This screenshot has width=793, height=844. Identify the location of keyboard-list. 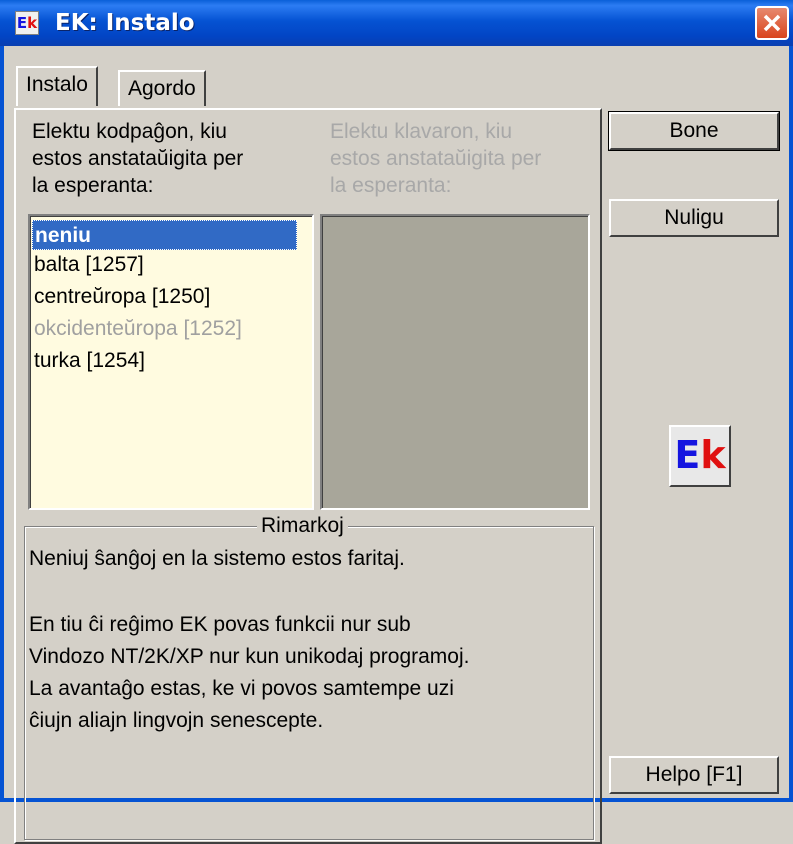
(455, 362).